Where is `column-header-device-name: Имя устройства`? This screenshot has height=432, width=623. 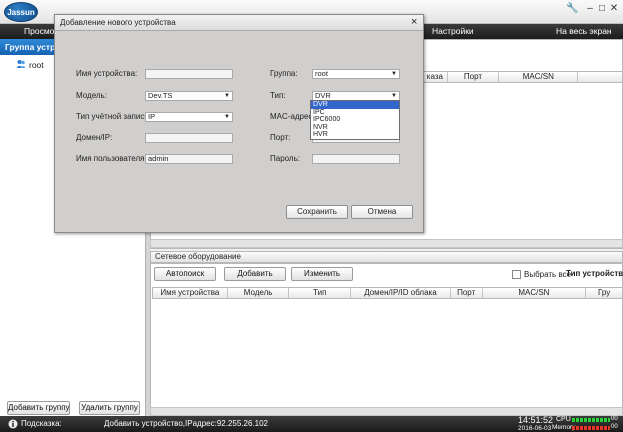 column-header-device-name: Имя устройства is located at coordinates (190, 293).